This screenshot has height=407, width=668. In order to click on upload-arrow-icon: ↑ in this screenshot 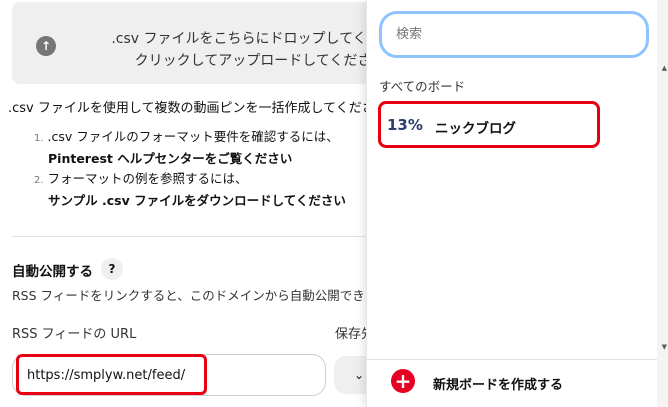, I will do `click(46, 46)`.